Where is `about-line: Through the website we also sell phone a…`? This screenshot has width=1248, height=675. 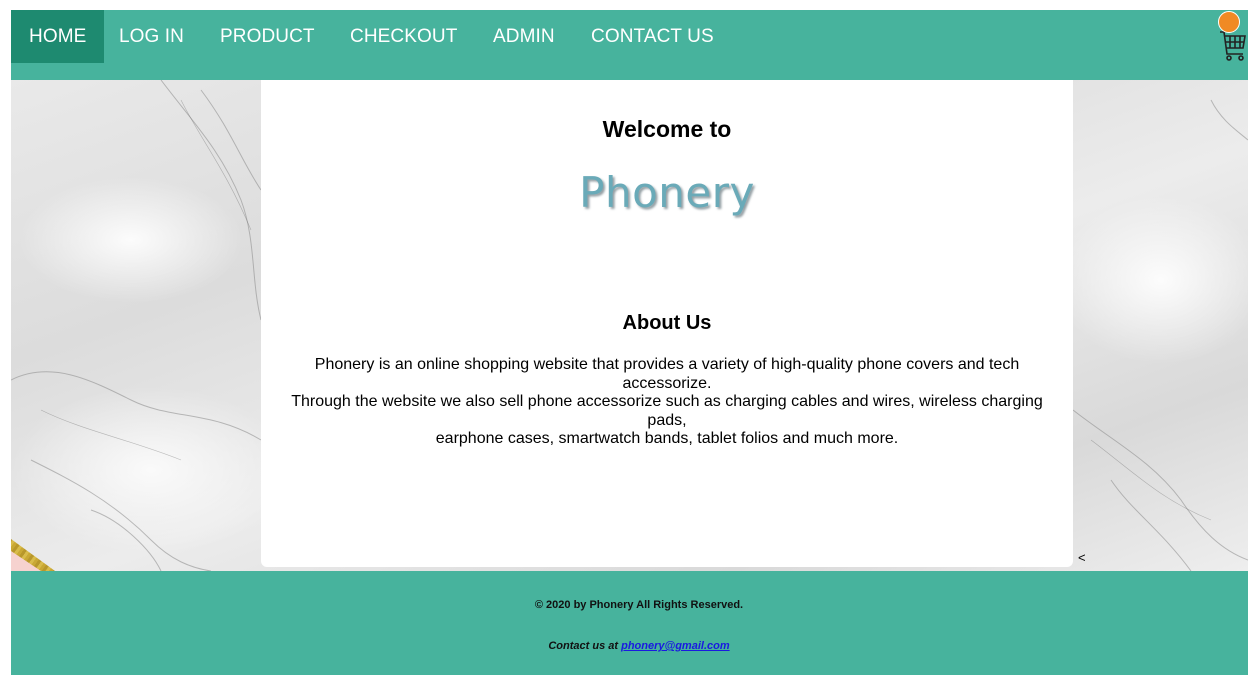
about-line: Through the website we also sell phone a… is located at coordinates (667, 411).